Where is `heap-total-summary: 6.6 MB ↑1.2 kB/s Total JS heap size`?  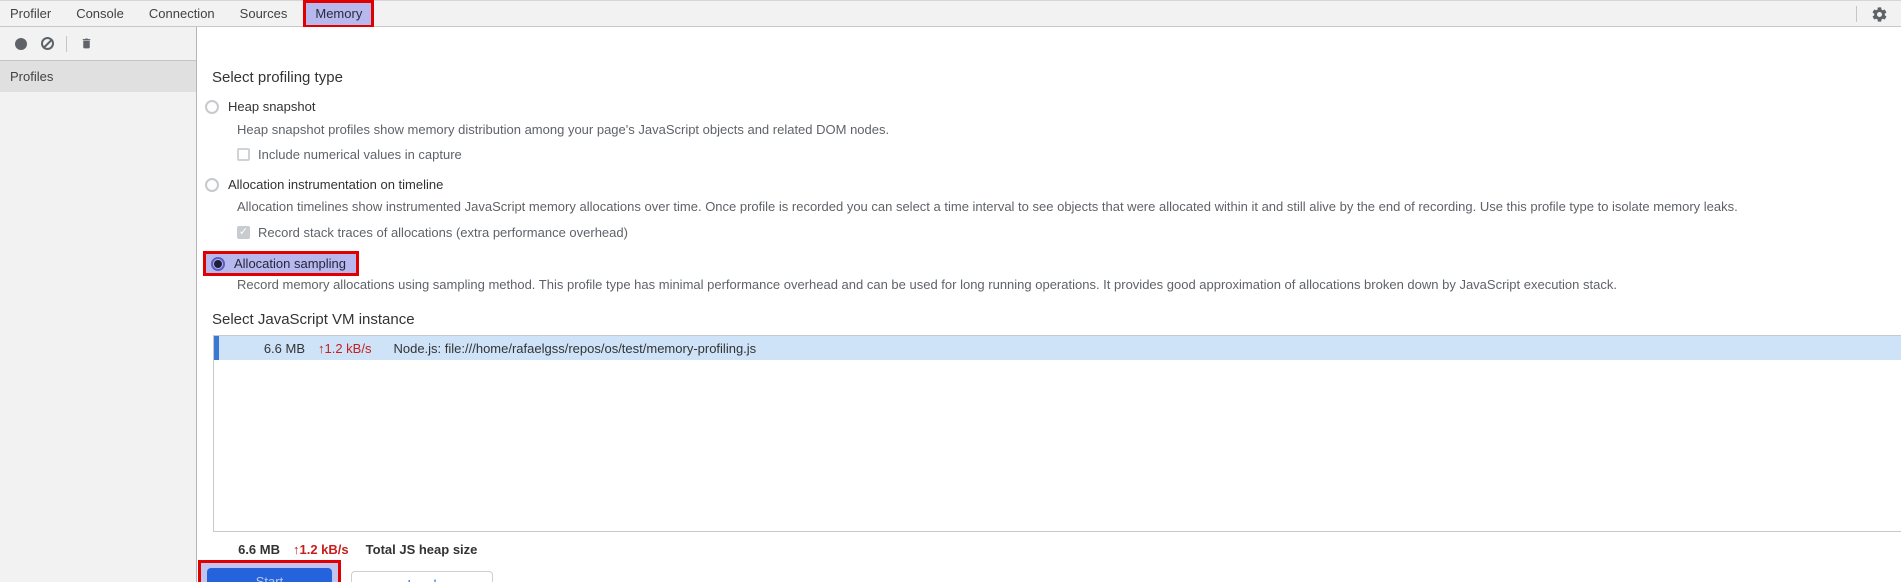
heap-total-summary: 6.6 MB ↑1.2 kB/s Total JS heap size is located at coordinates (345, 549).